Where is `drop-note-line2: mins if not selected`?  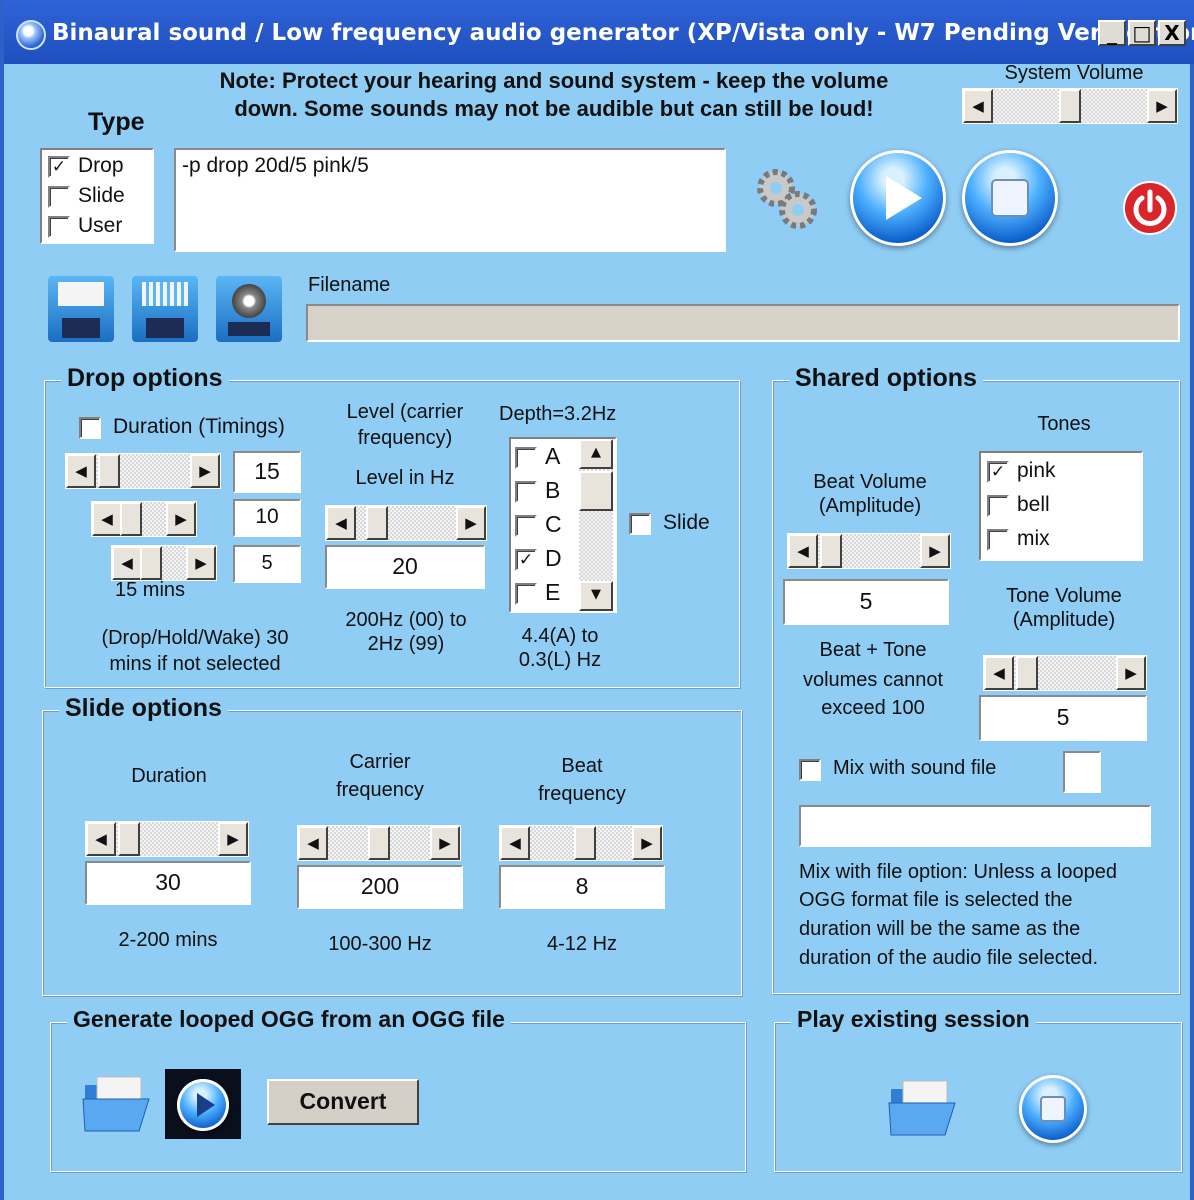
drop-note-line2: mins if not selected is located at coordinates (195, 664).